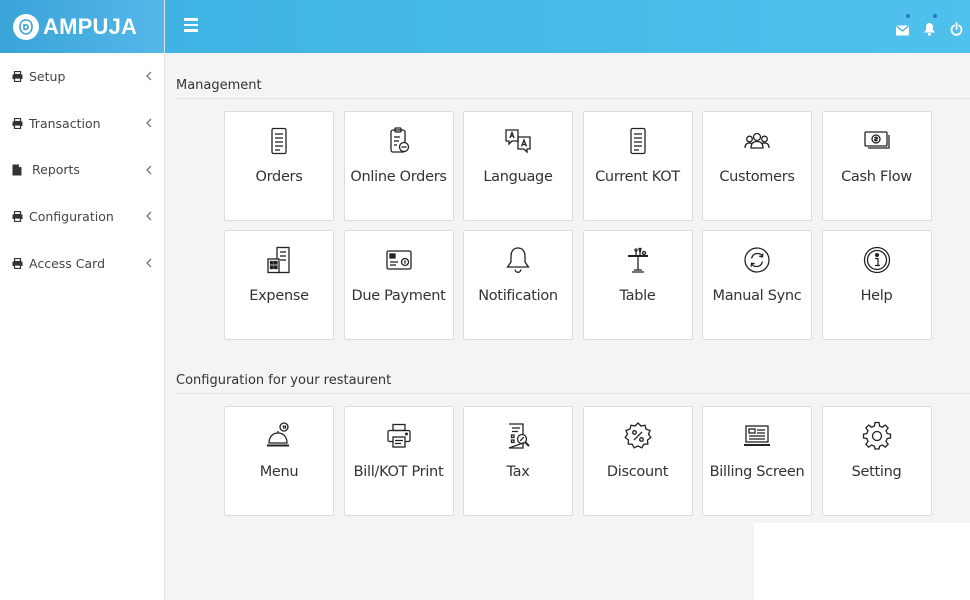 This screenshot has width=970, height=600. I want to click on sidebar-item-configuration: Configuration, so click(82, 216).